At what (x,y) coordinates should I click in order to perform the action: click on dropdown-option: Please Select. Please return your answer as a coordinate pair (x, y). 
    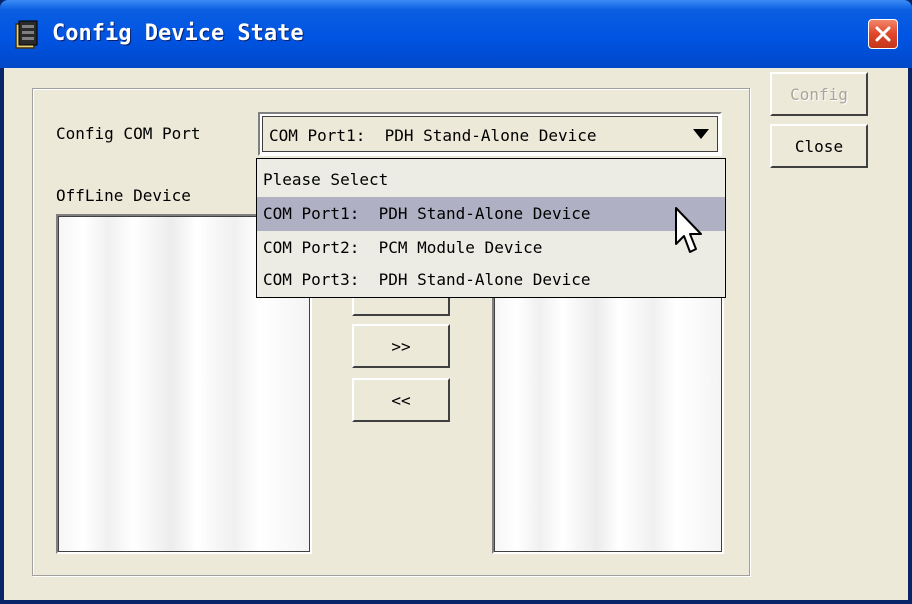
    Looking at the image, I should click on (491, 180).